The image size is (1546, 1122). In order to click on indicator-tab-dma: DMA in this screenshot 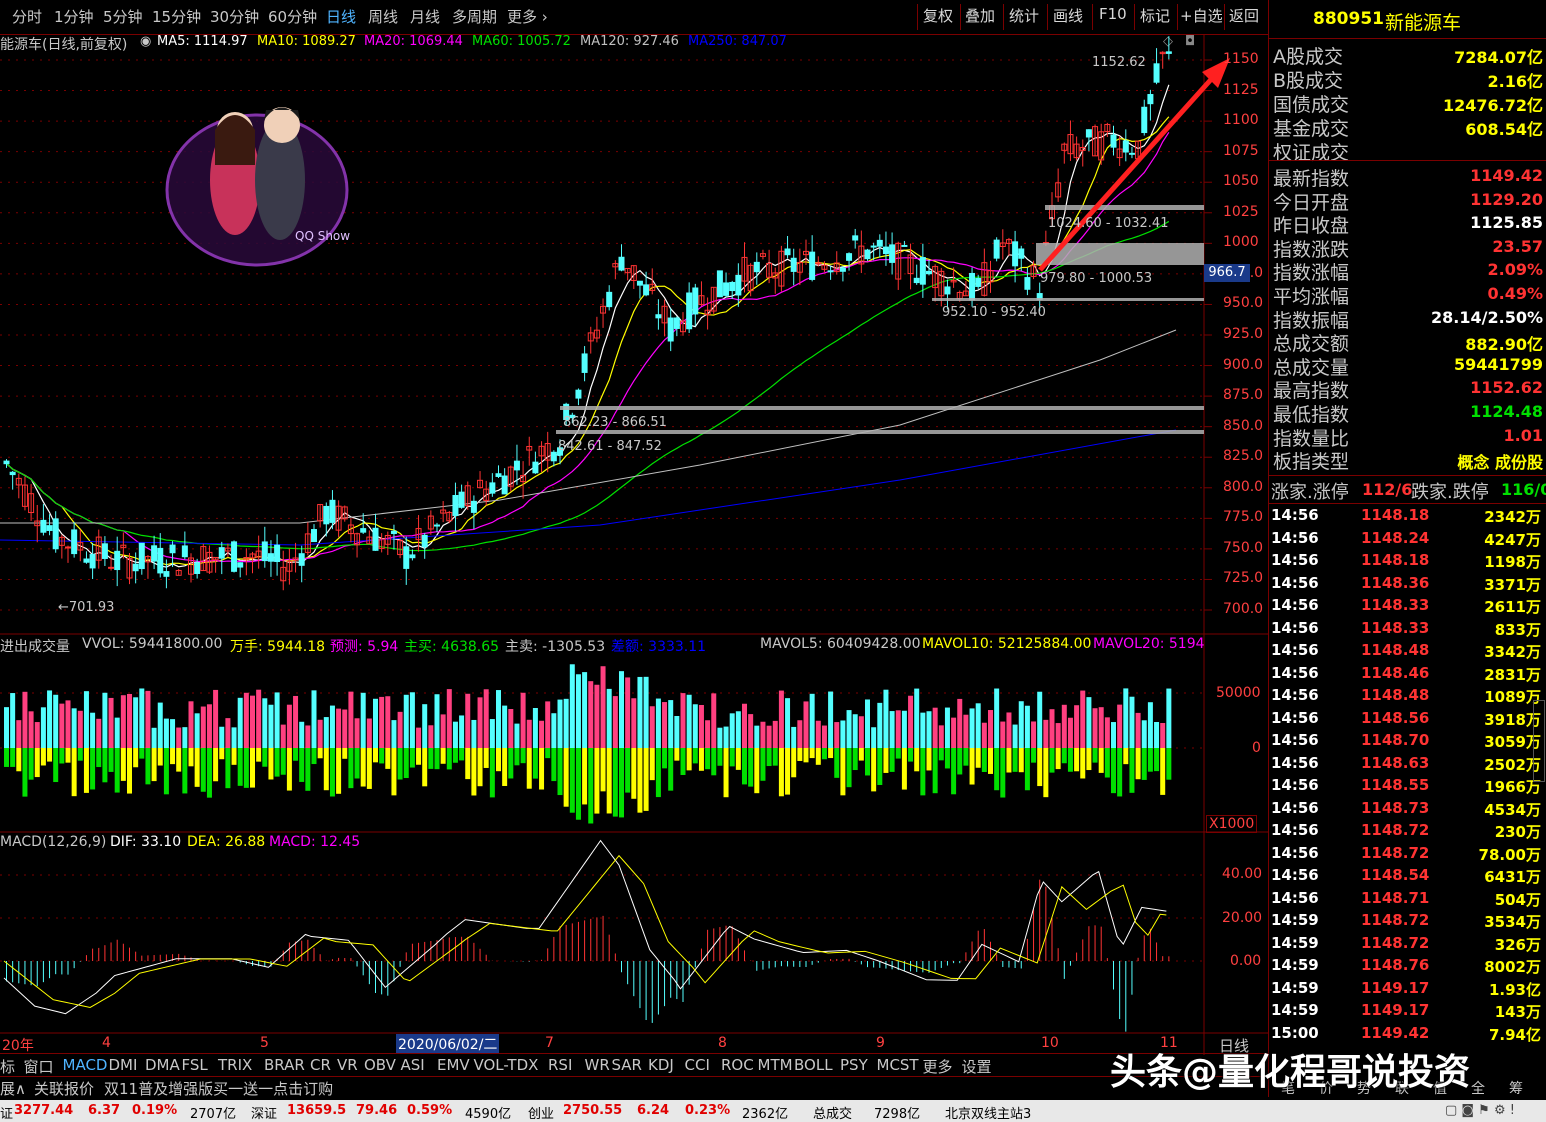, I will do `click(162, 1065)`.